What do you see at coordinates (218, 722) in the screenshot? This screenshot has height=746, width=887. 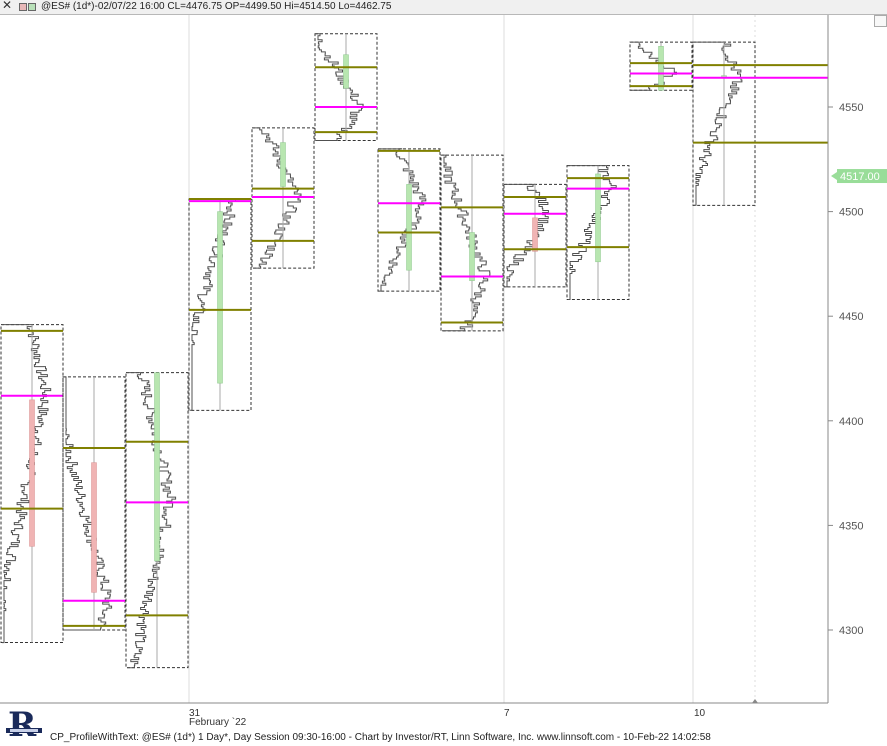 I see `date-tick-label: February `22` at bounding box center [218, 722].